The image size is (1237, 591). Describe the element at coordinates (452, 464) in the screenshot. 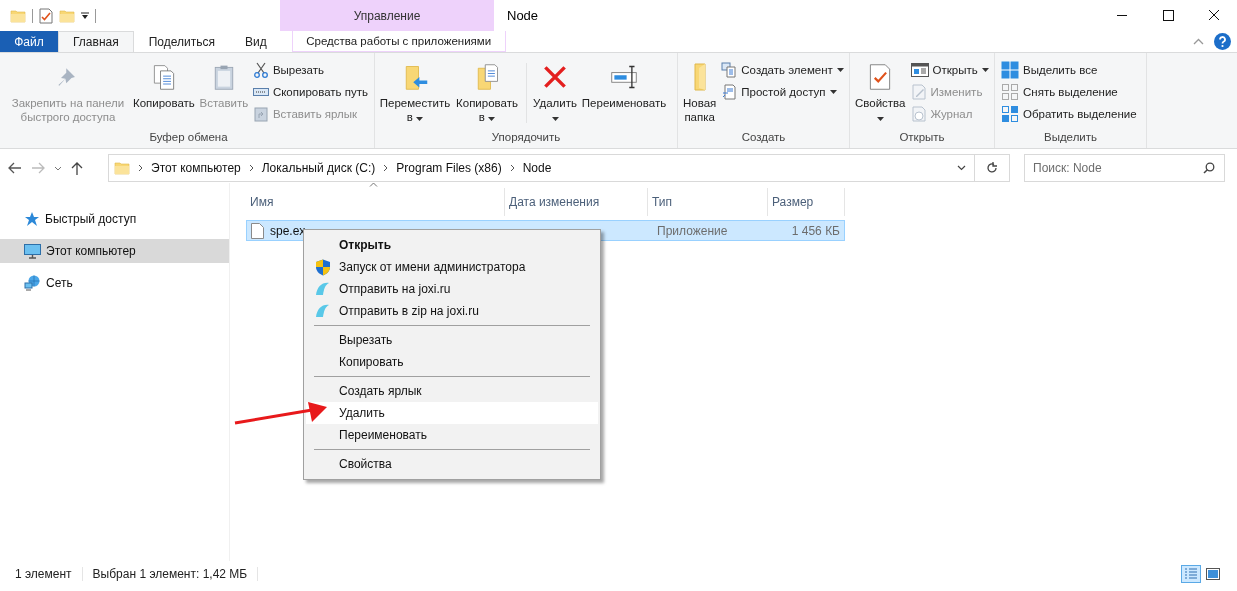

I see `menu-item: Свойства` at that location.